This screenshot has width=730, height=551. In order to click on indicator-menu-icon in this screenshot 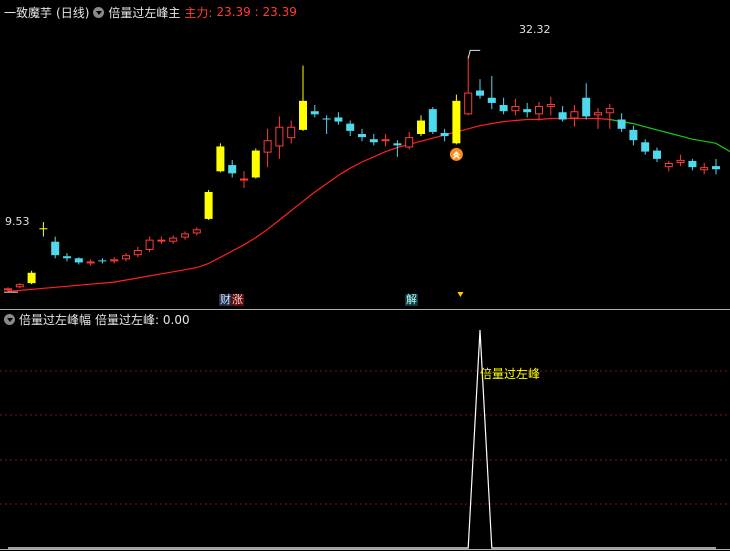, I will do `click(99, 12)`.